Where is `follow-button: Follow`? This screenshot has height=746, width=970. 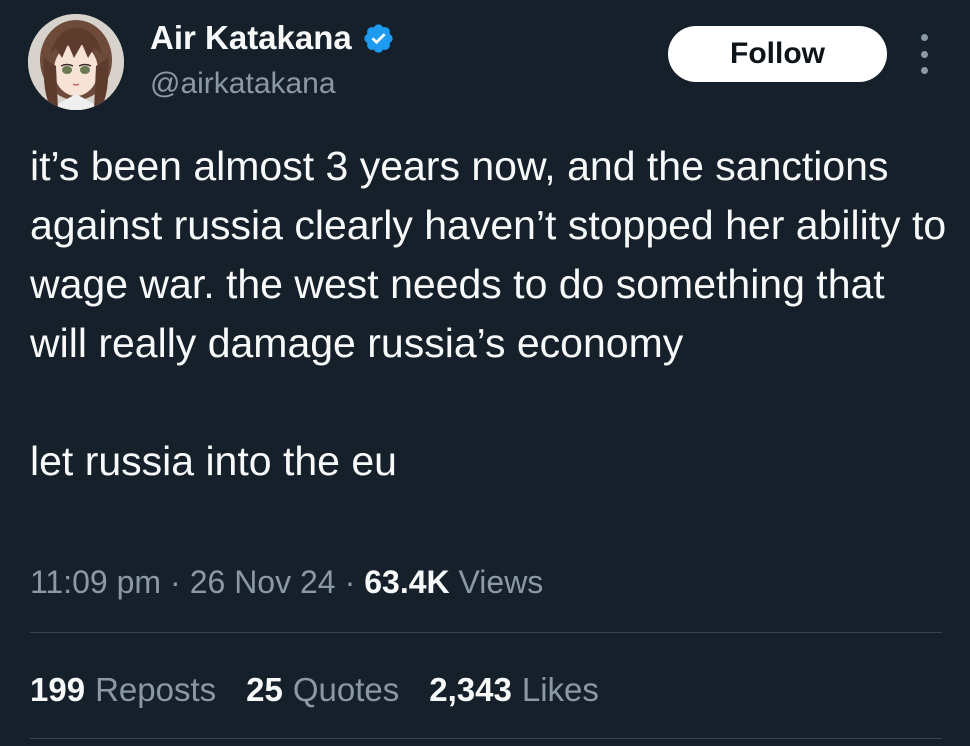 follow-button: Follow is located at coordinates (777, 54).